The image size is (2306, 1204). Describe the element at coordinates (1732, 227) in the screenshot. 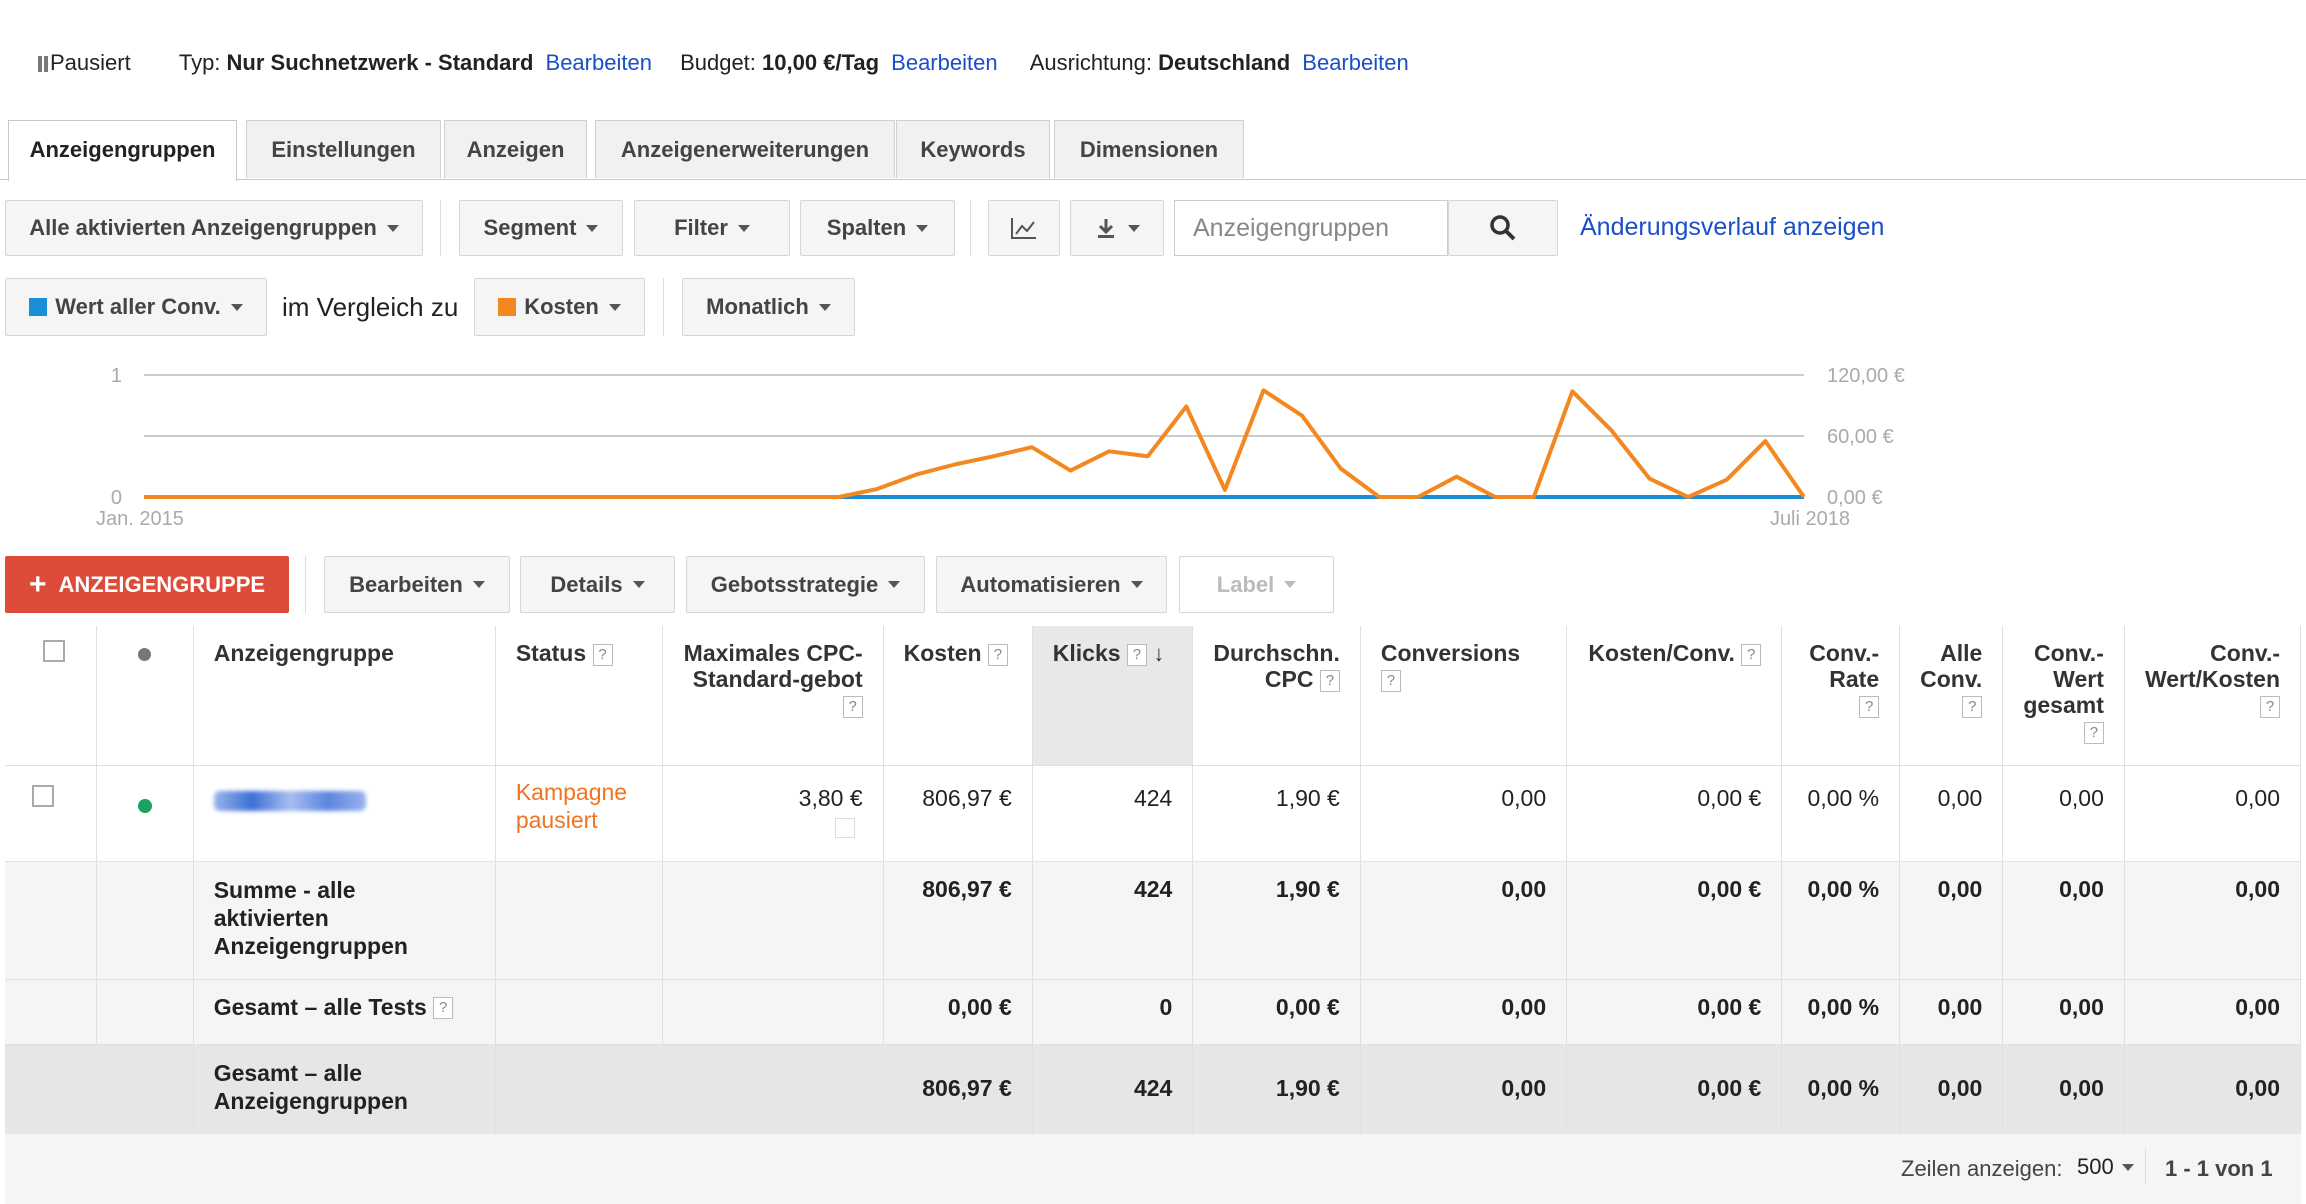

I see `change-history-link: Änderungsverlauf anzeigen` at that location.